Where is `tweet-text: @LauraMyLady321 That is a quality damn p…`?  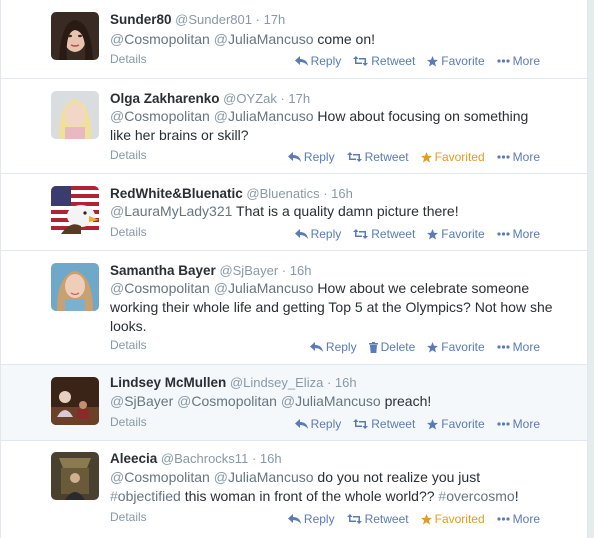
tweet-text: @LauraMyLady321 That is a quality damn p… is located at coordinates (330, 211).